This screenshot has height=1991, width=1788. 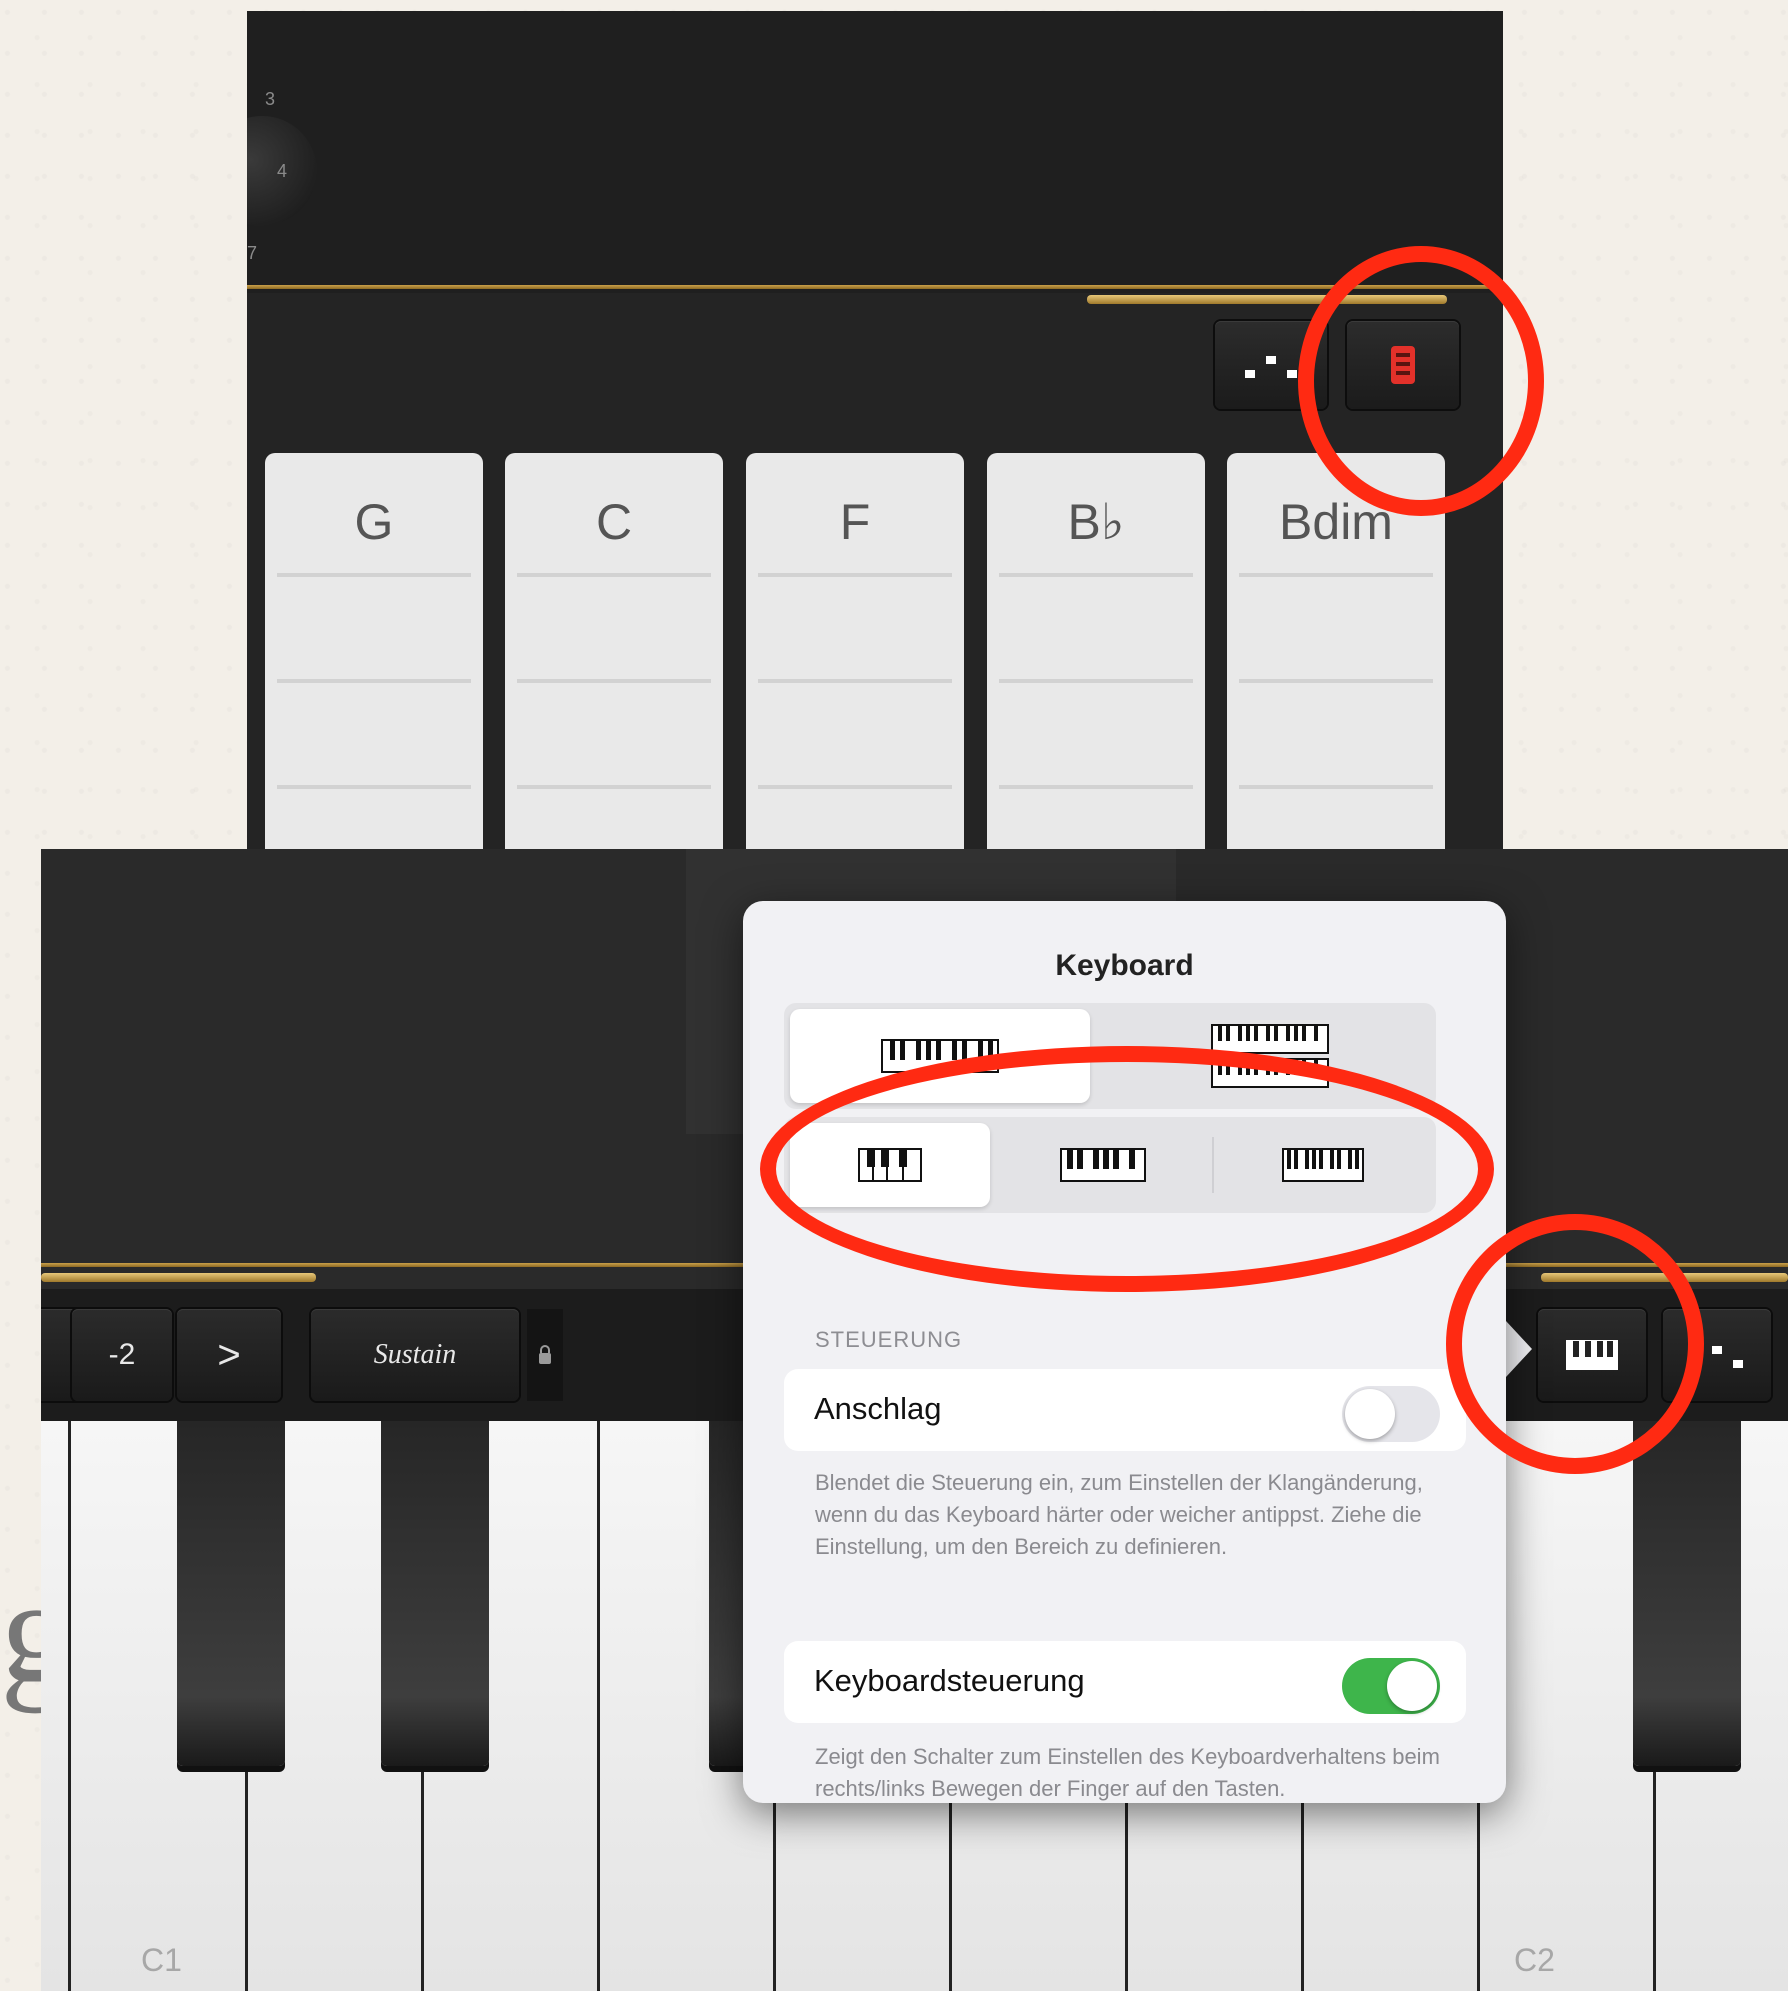 What do you see at coordinates (415, 1355) in the screenshot?
I see `sustain-button: Sustain` at bounding box center [415, 1355].